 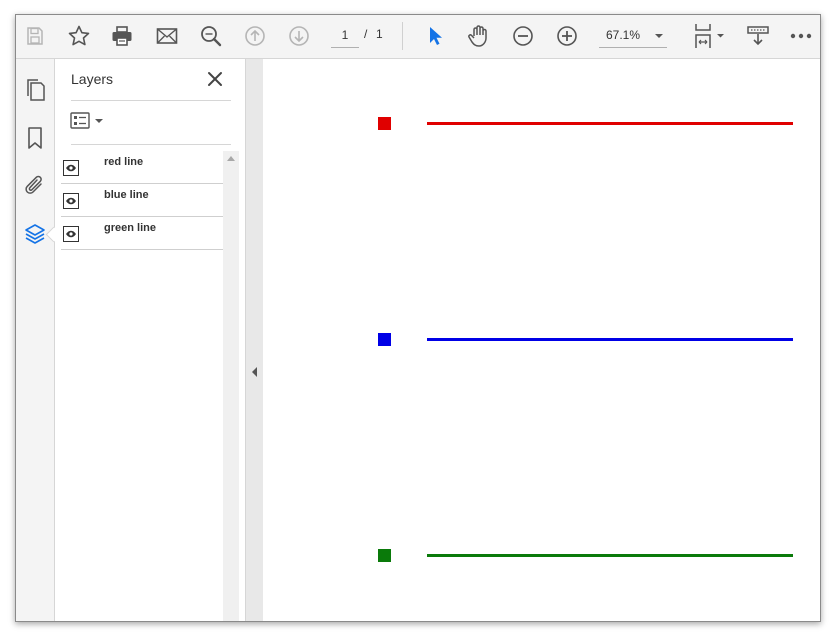 I want to click on layer-item-red-line: red line, so click(x=142, y=167).